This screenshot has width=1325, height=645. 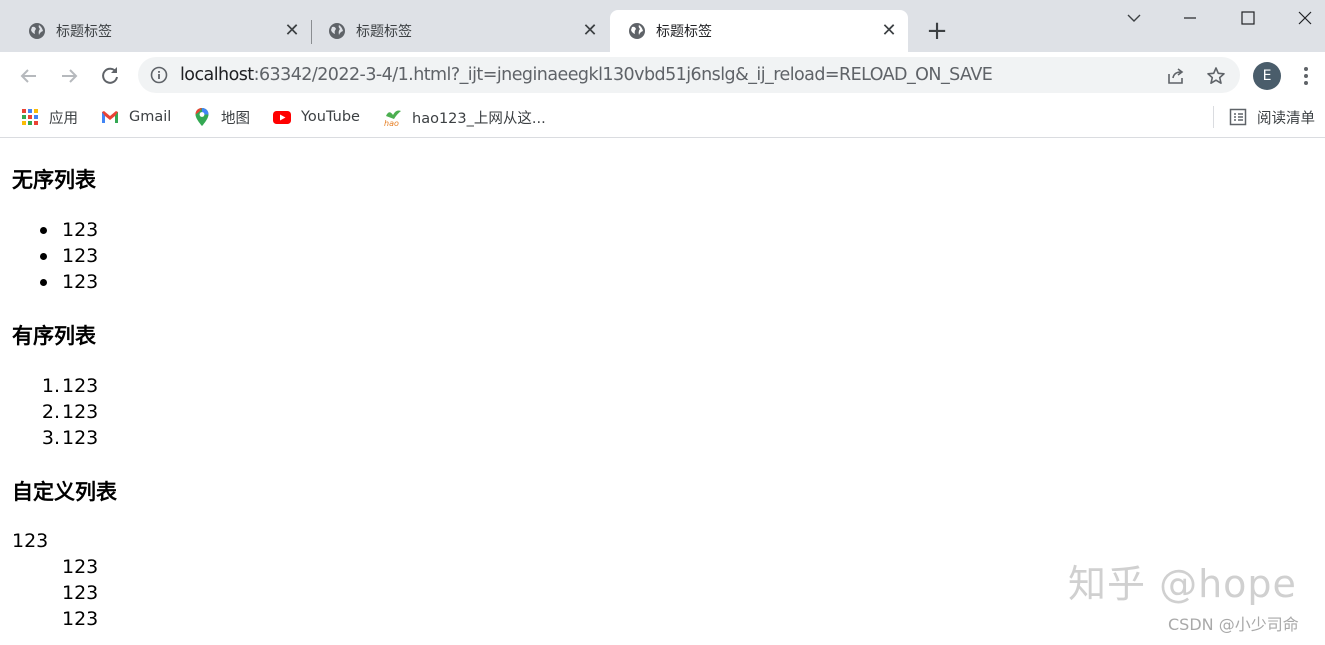 What do you see at coordinates (29, 76) in the screenshot?
I see `back-arrow-icon` at bounding box center [29, 76].